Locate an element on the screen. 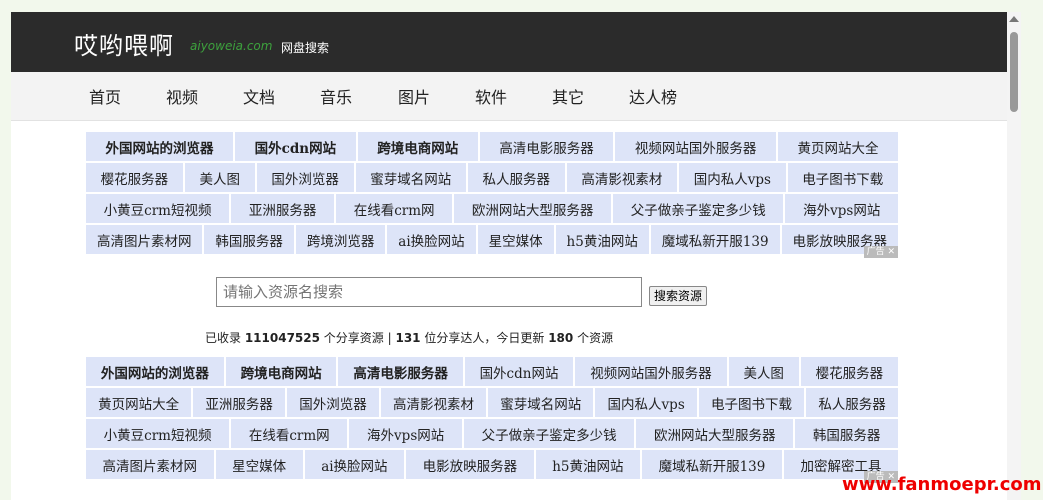  stats-today: 180 is located at coordinates (561, 338).